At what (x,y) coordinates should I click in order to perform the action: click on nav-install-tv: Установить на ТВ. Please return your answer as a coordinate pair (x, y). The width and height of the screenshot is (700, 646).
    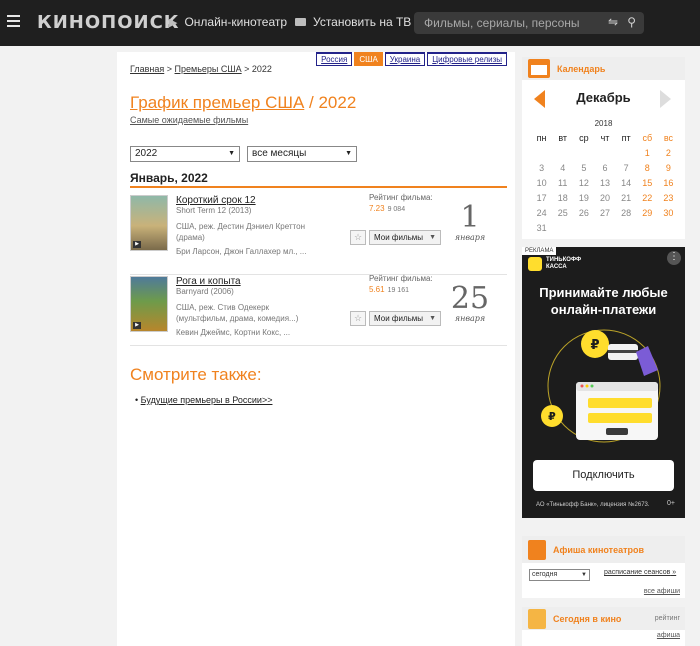
    Looking at the image, I should click on (353, 22).